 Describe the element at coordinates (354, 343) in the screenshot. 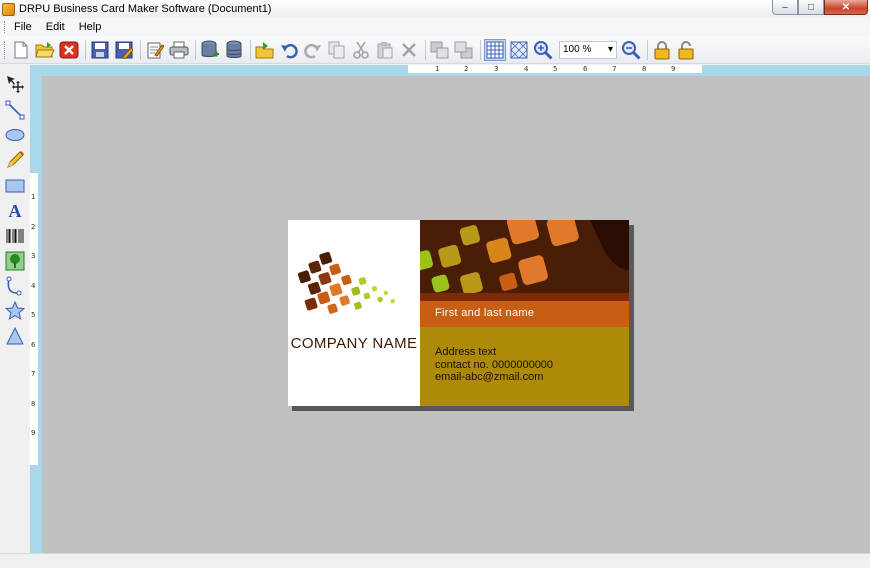

I see `company-name: COMPANY NAME` at that location.